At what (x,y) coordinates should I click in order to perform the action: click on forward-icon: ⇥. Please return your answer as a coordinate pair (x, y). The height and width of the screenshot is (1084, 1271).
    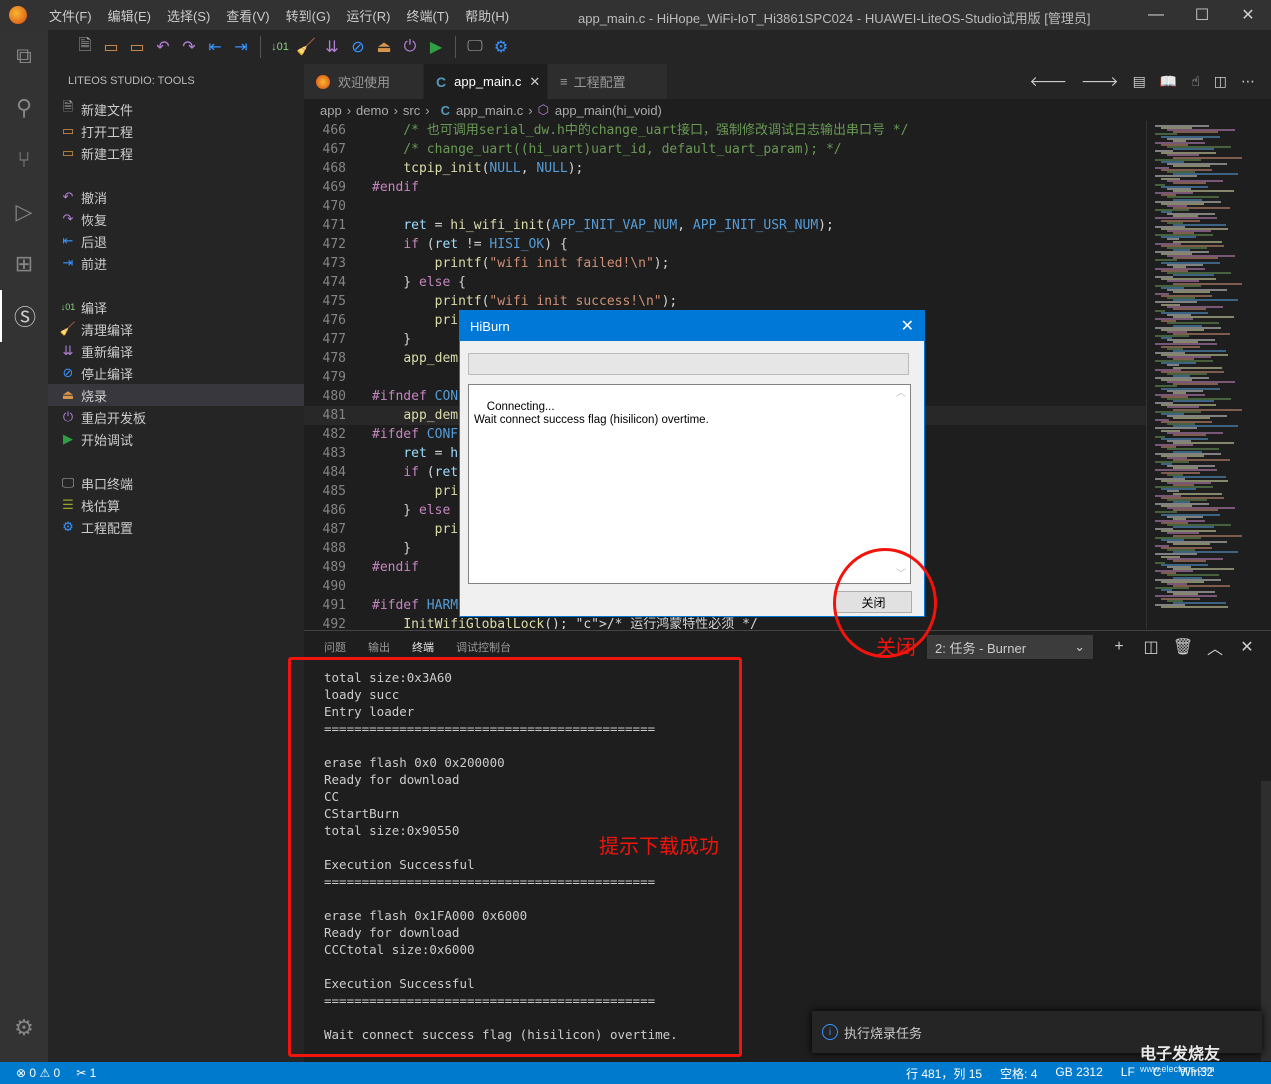
    Looking at the image, I should click on (241, 47).